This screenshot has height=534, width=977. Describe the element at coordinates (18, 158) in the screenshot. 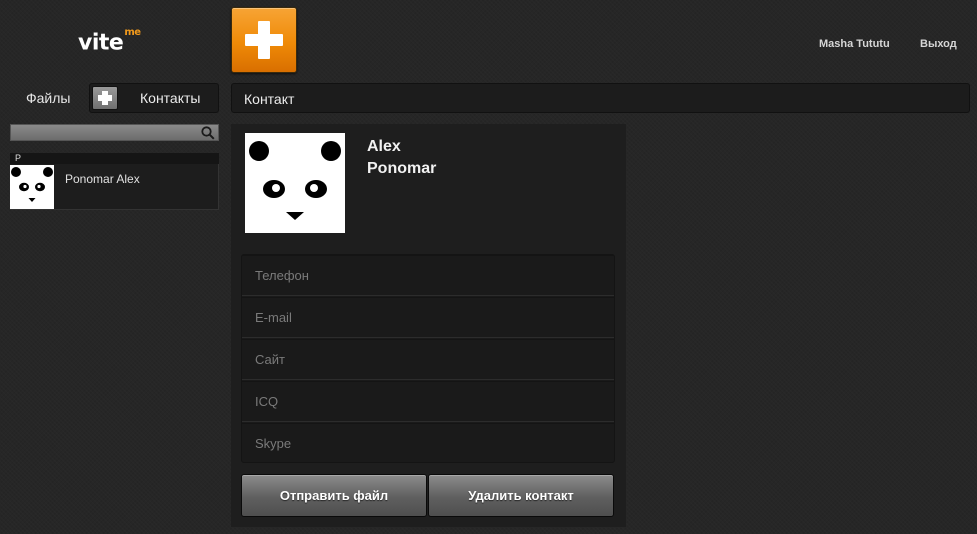

I see `group-letter-label: P` at that location.